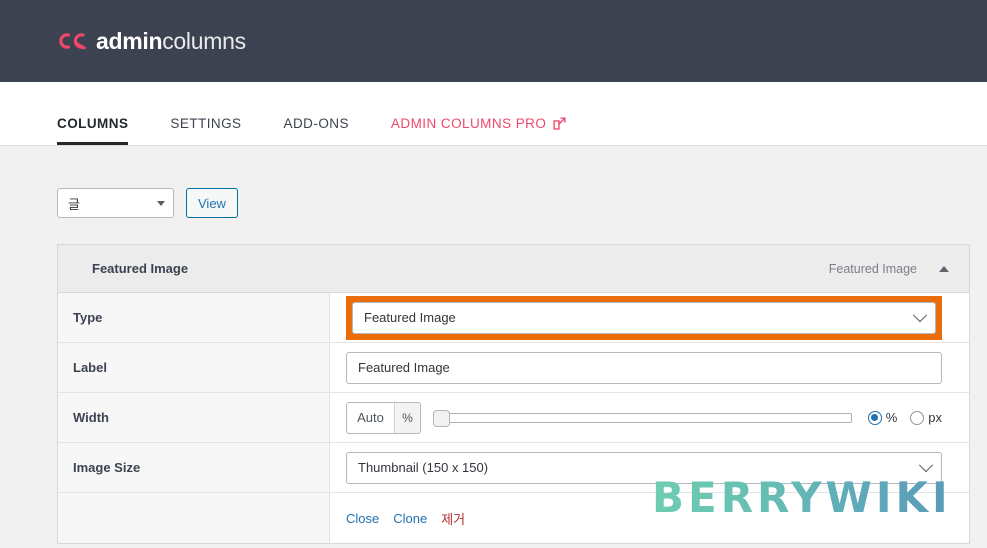  I want to click on brand-logo: admincolumns, so click(151, 40).